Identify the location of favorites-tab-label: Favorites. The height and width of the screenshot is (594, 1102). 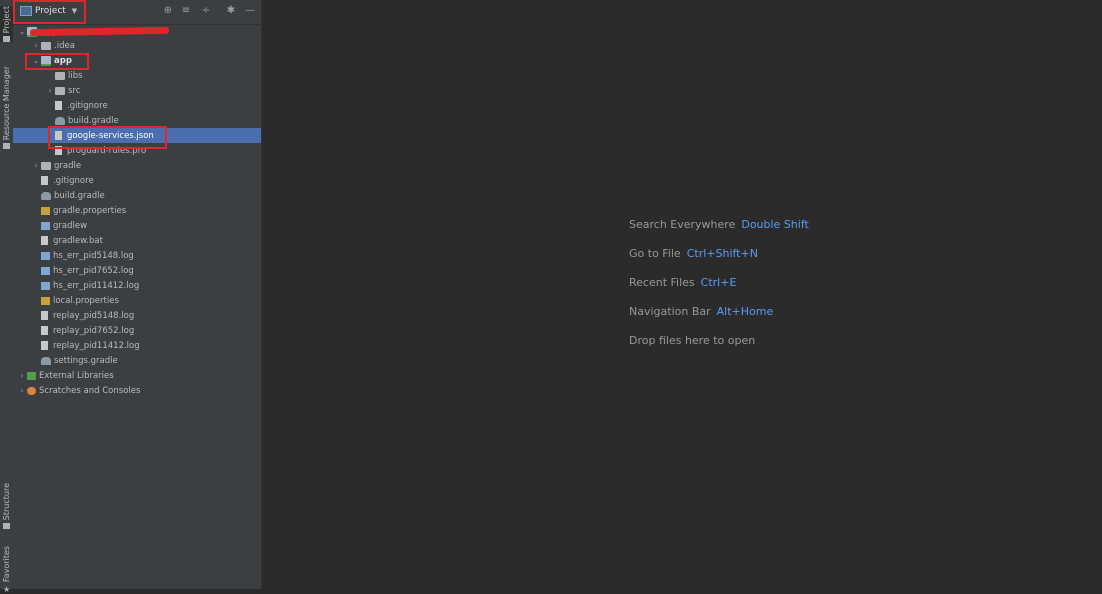
(6, 564).